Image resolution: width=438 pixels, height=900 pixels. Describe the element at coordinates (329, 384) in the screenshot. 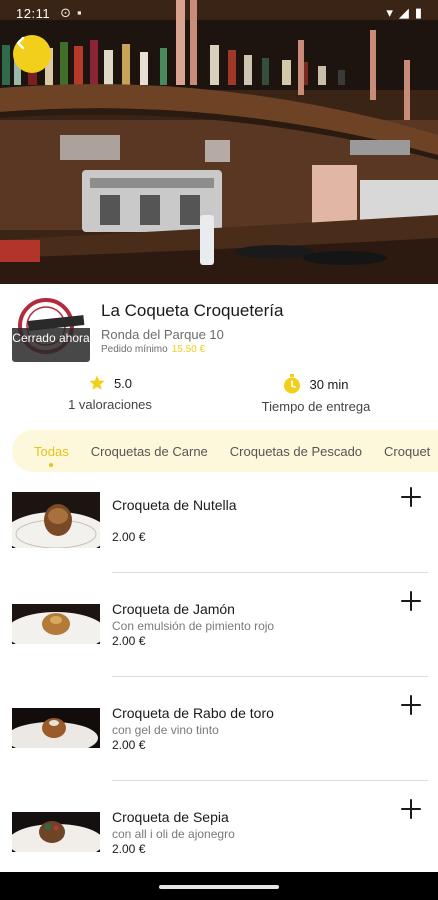

I see `delivery-time-value: 30 min` at that location.